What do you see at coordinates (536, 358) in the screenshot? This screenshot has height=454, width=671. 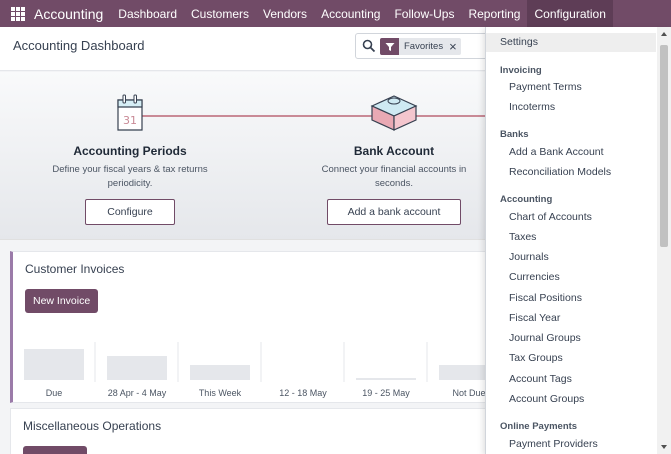 I see `menu-item-tax-groups: Tax Groups` at bounding box center [536, 358].